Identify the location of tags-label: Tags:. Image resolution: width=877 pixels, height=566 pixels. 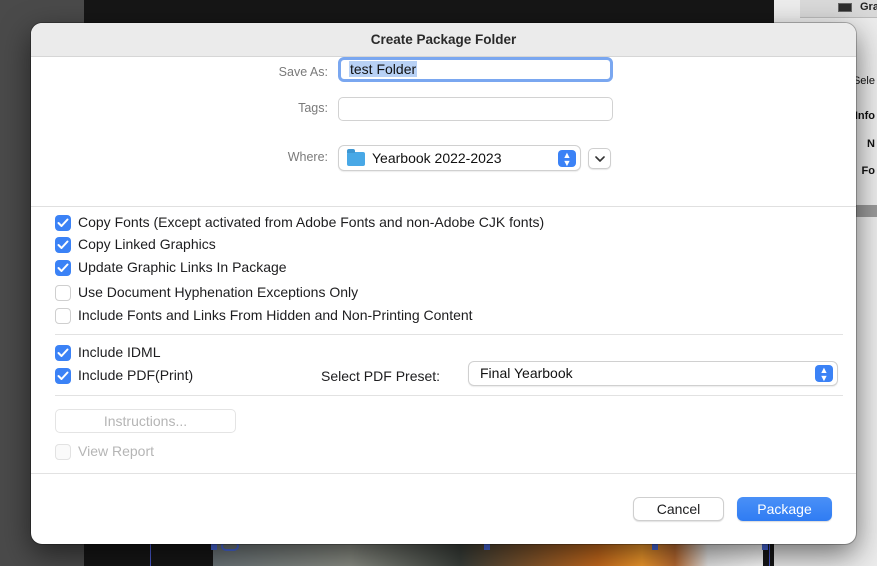
(313, 108).